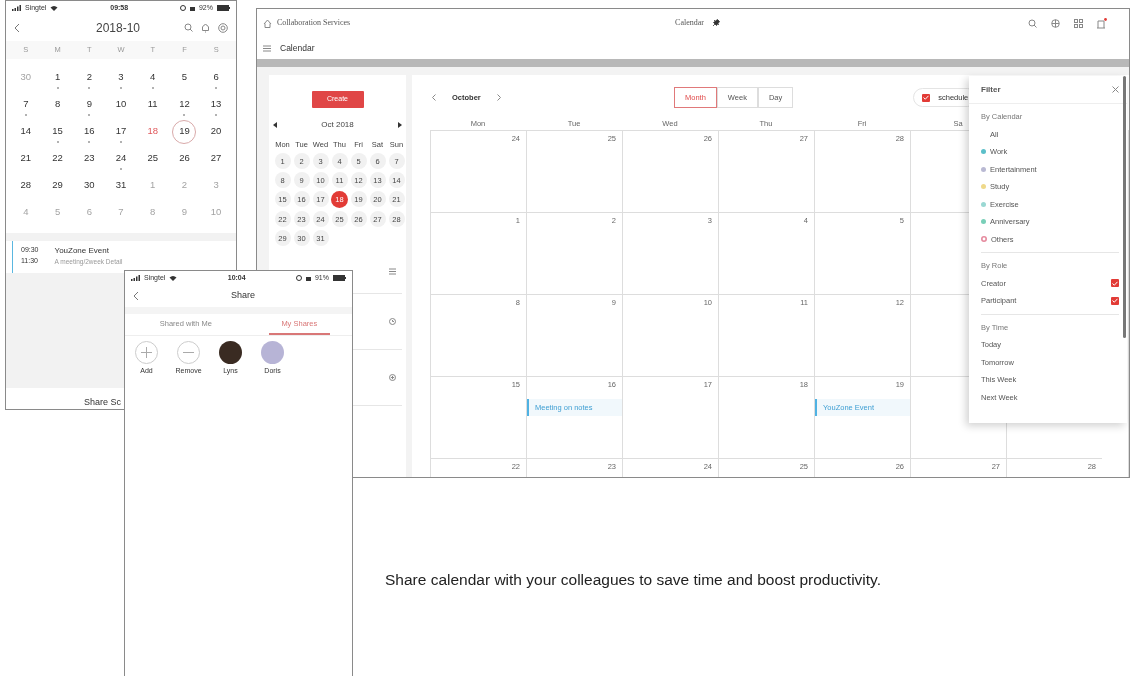 This screenshot has height=676, width=1130. Describe the element at coordinates (121, 185) in the screenshot. I see `date-cell: 31` at that location.